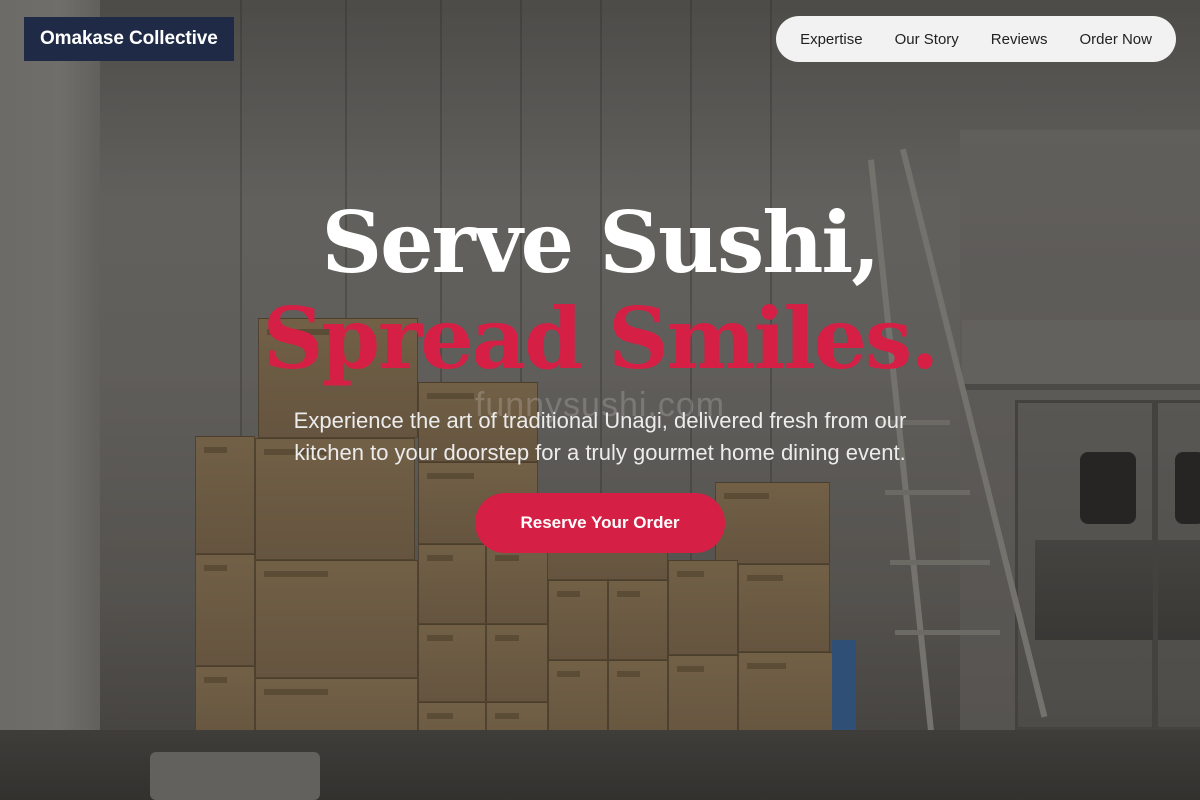 The height and width of the screenshot is (800, 1200). What do you see at coordinates (129, 39) in the screenshot?
I see `brand-logo: Omakase Collective` at bounding box center [129, 39].